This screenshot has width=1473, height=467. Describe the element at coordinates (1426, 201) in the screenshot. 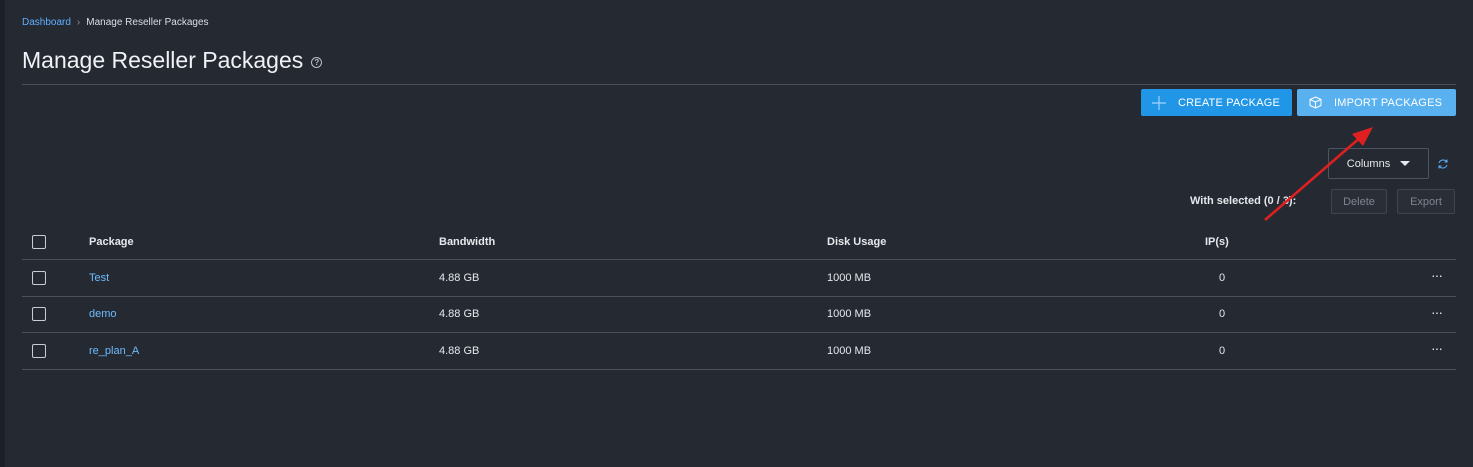

I see `export-button: Export` at that location.